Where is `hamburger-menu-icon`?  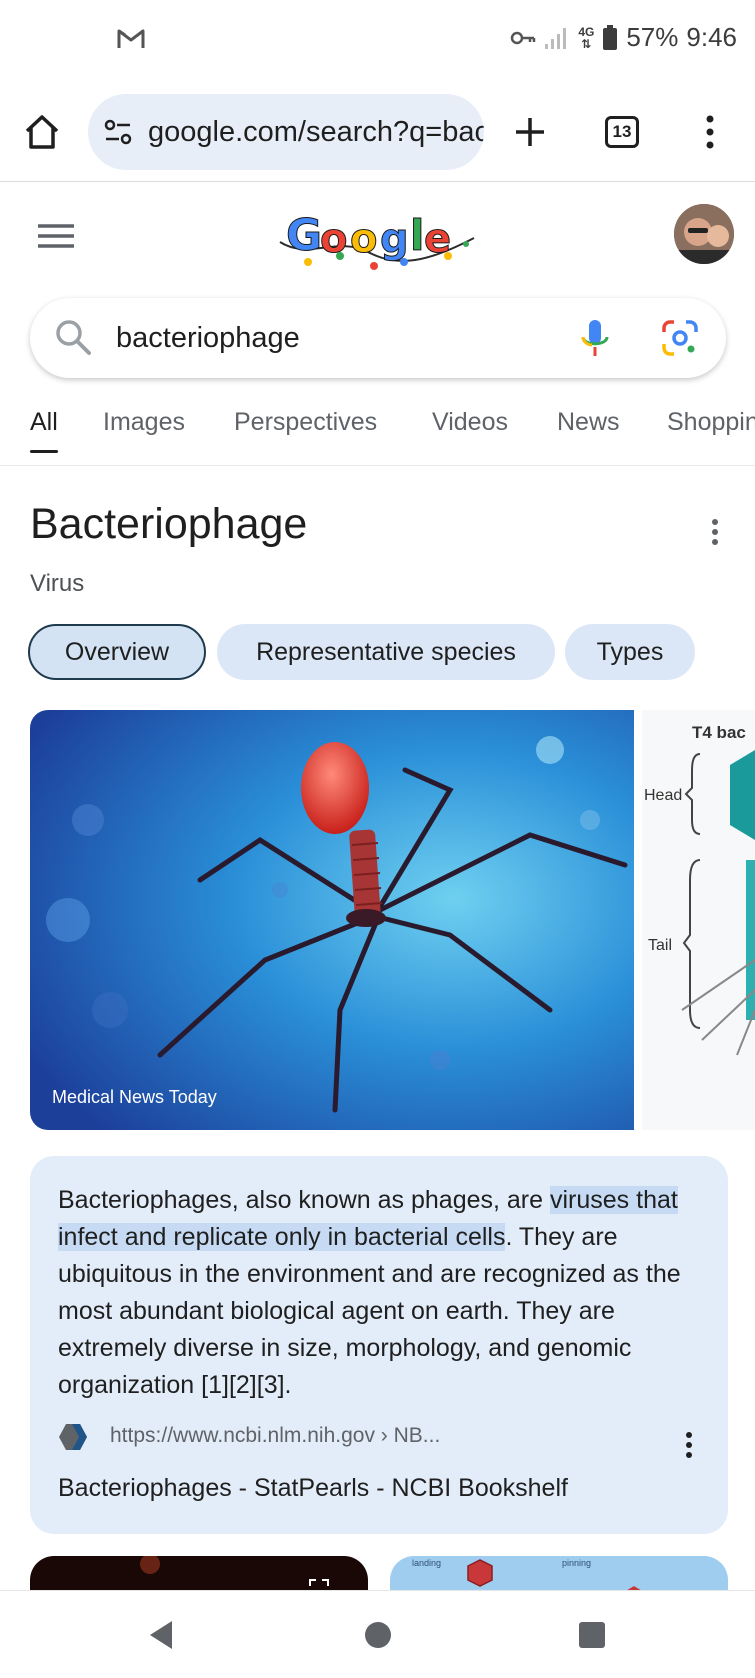
hamburger-menu-icon is located at coordinates (56, 236).